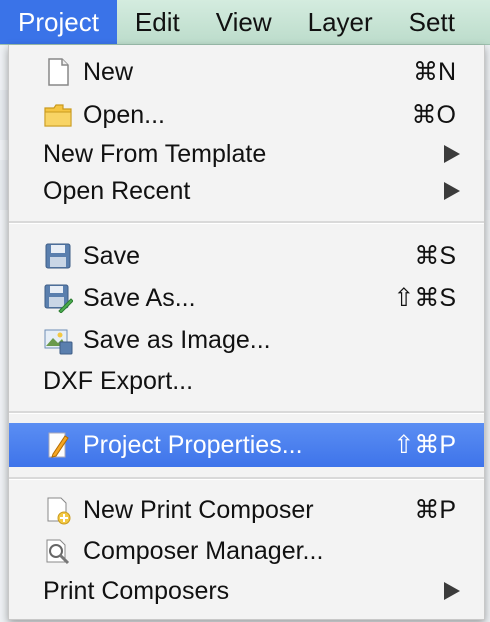  What do you see at coordinates (58, 72) in the screenshot?
I see `new-file-icon` at bounding box center [58, 72].